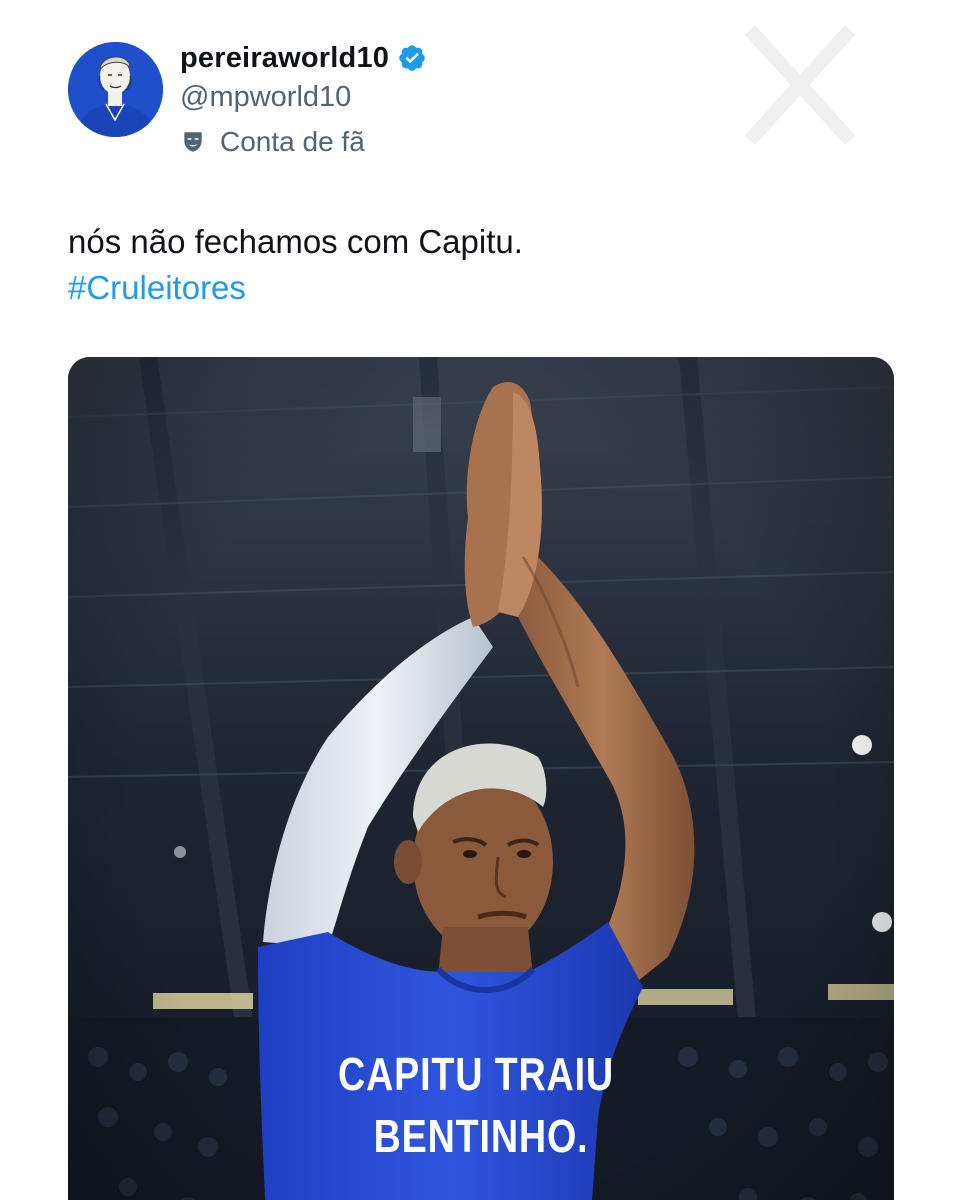 This screenshot has height=1200, width=960. Describe the element at coordinates (265, 97) in the screenshot. I see `author-handle: @mpworld10` at that location.